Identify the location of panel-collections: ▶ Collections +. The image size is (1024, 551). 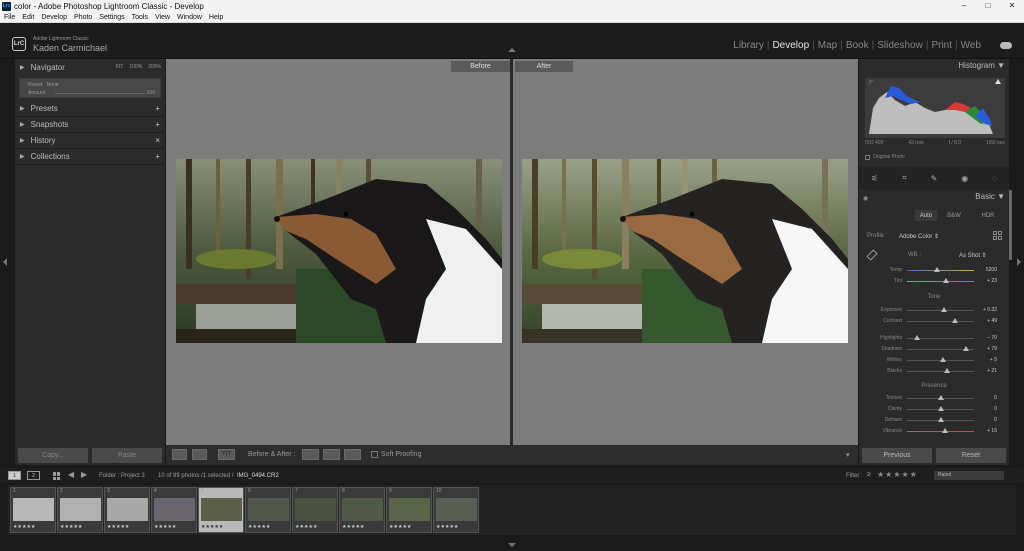
(90, 157).